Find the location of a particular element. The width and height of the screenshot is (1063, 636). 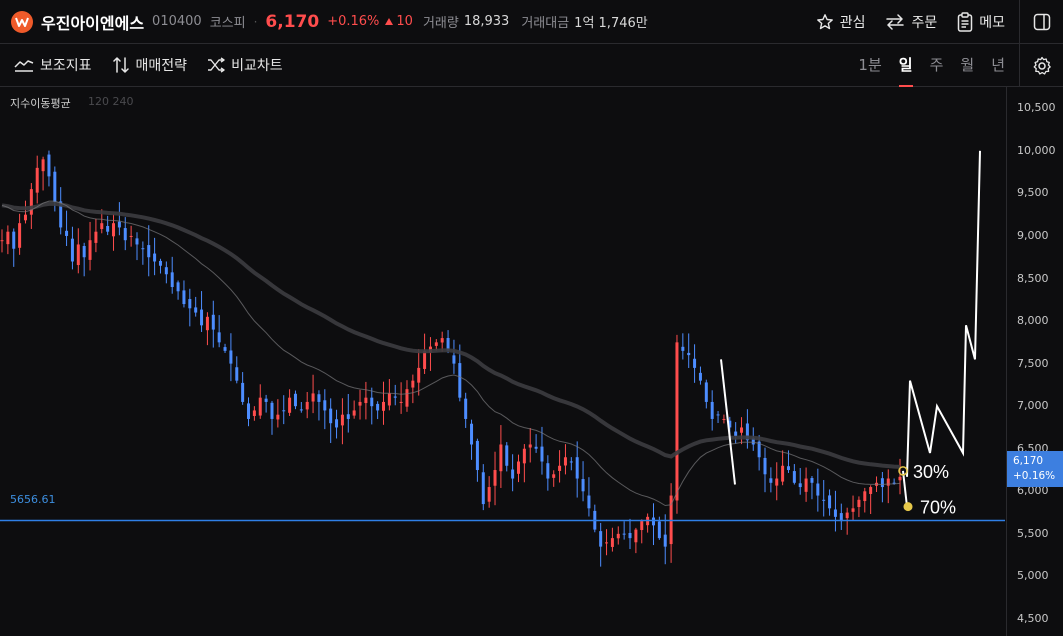

period-tabs: 1분 일 주 월 년 is located at coordinates (931, 65).